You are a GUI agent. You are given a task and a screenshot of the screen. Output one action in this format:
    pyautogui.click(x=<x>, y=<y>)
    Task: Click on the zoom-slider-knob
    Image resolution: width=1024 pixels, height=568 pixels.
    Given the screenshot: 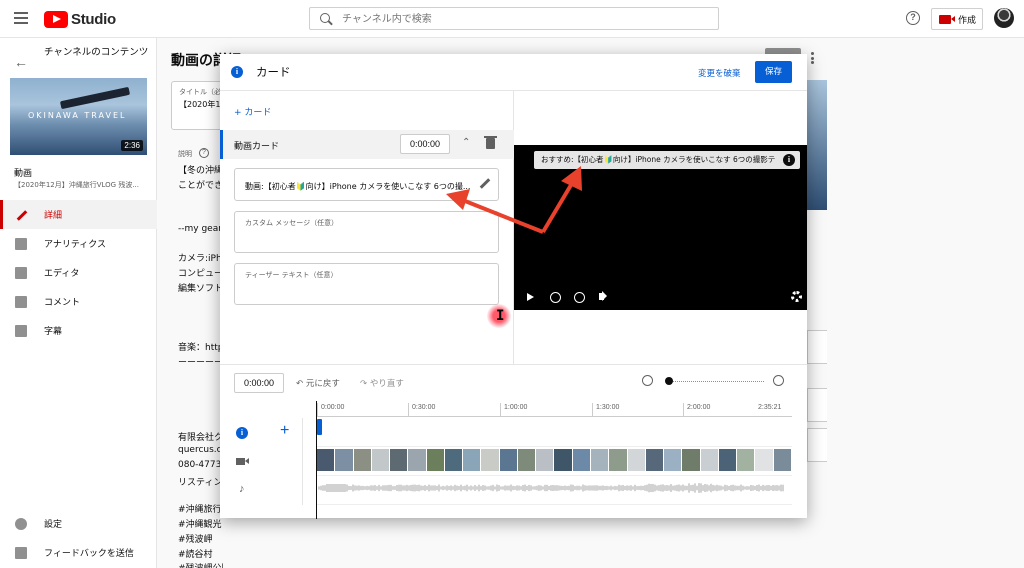 What is the action you would take?
    pyautogui.click(x=669, y=381)
    